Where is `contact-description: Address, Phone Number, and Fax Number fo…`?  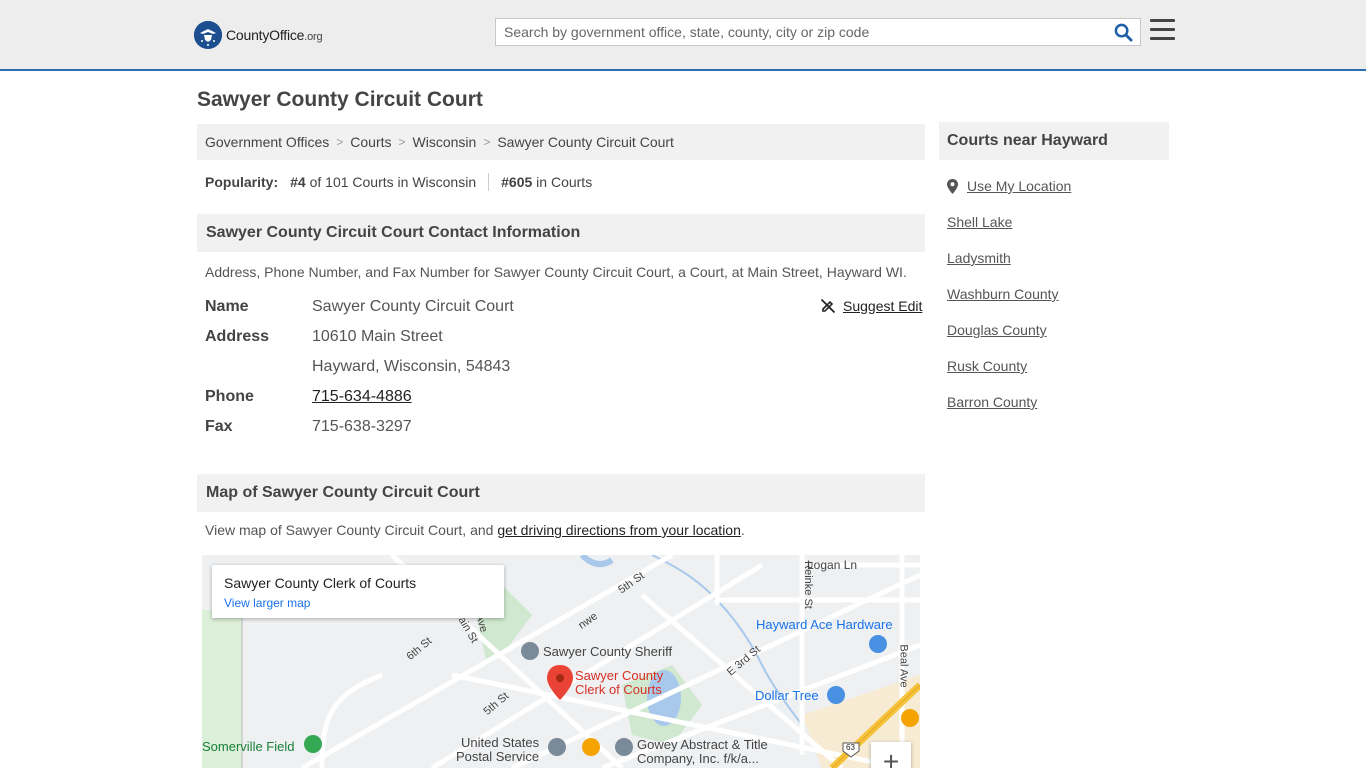 contact-description: Address, Phone Number, and Fax Number fo… is located at coordinates (556, 272).